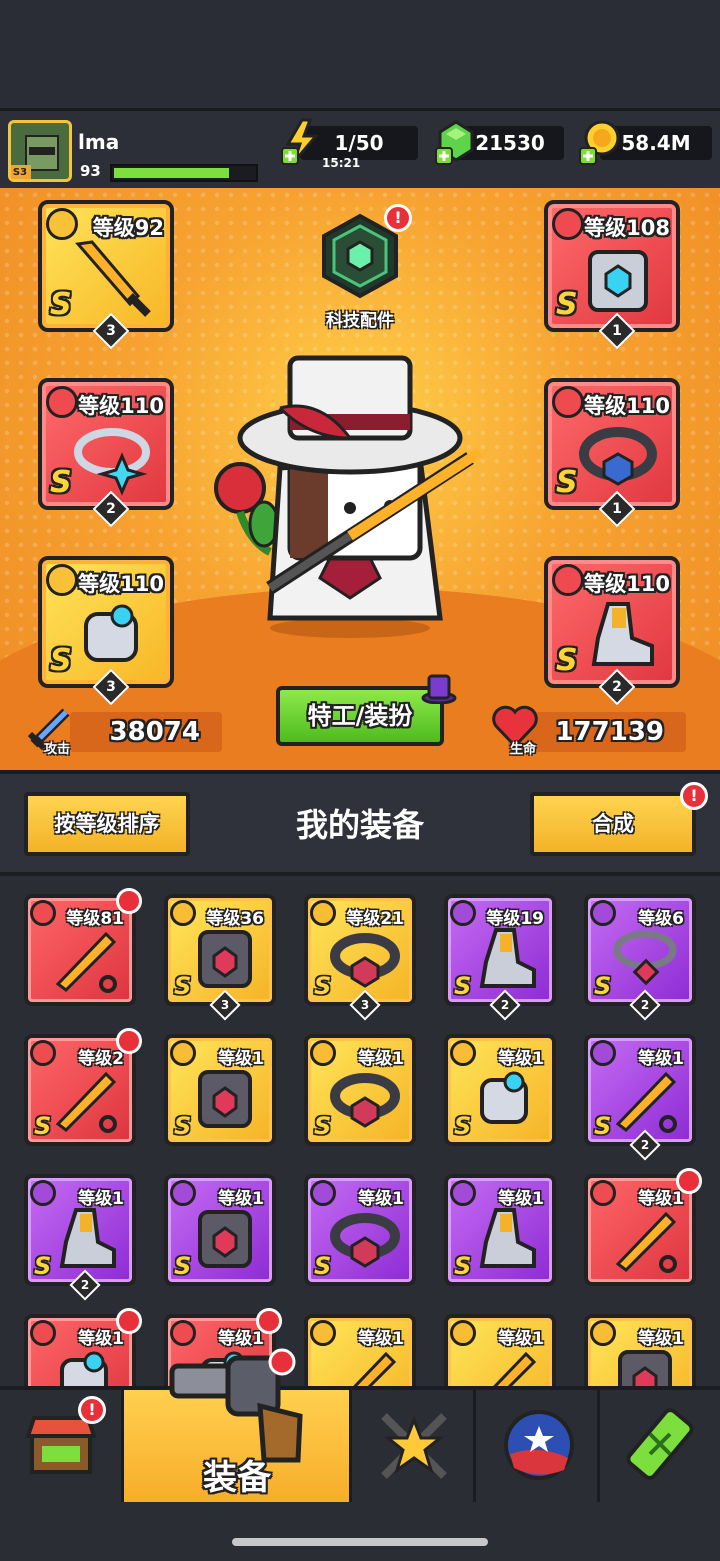 The width and height of the screenshot is (720, 1561). I want to click on equipped-armor-rank: S, so click(567, 304).